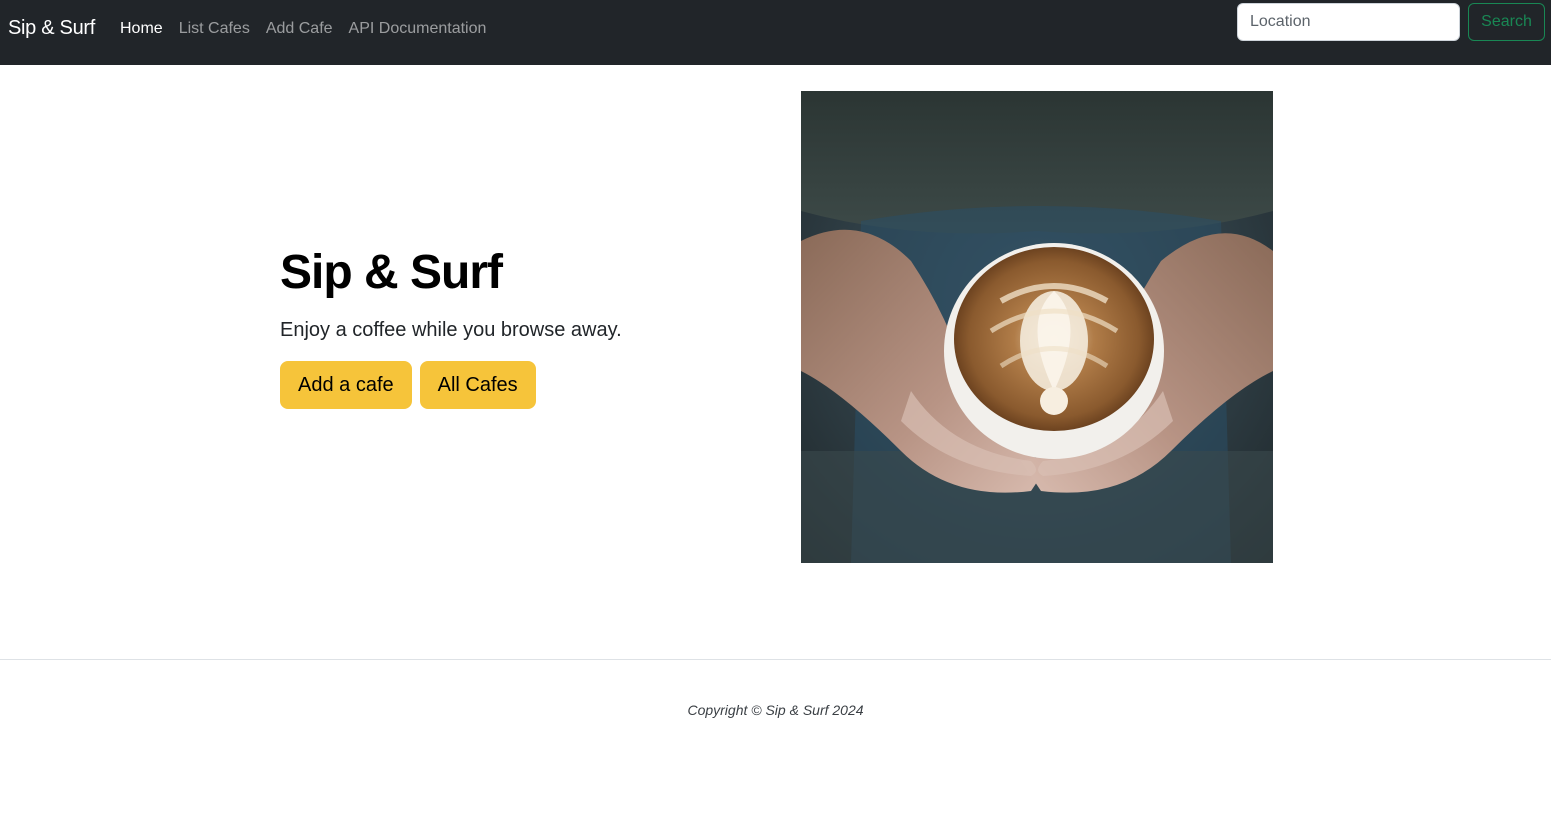  What do you see at coordinates (1348, 22) in the screenshot?
I see `location-search-input` at bounding box center [1348, 22].